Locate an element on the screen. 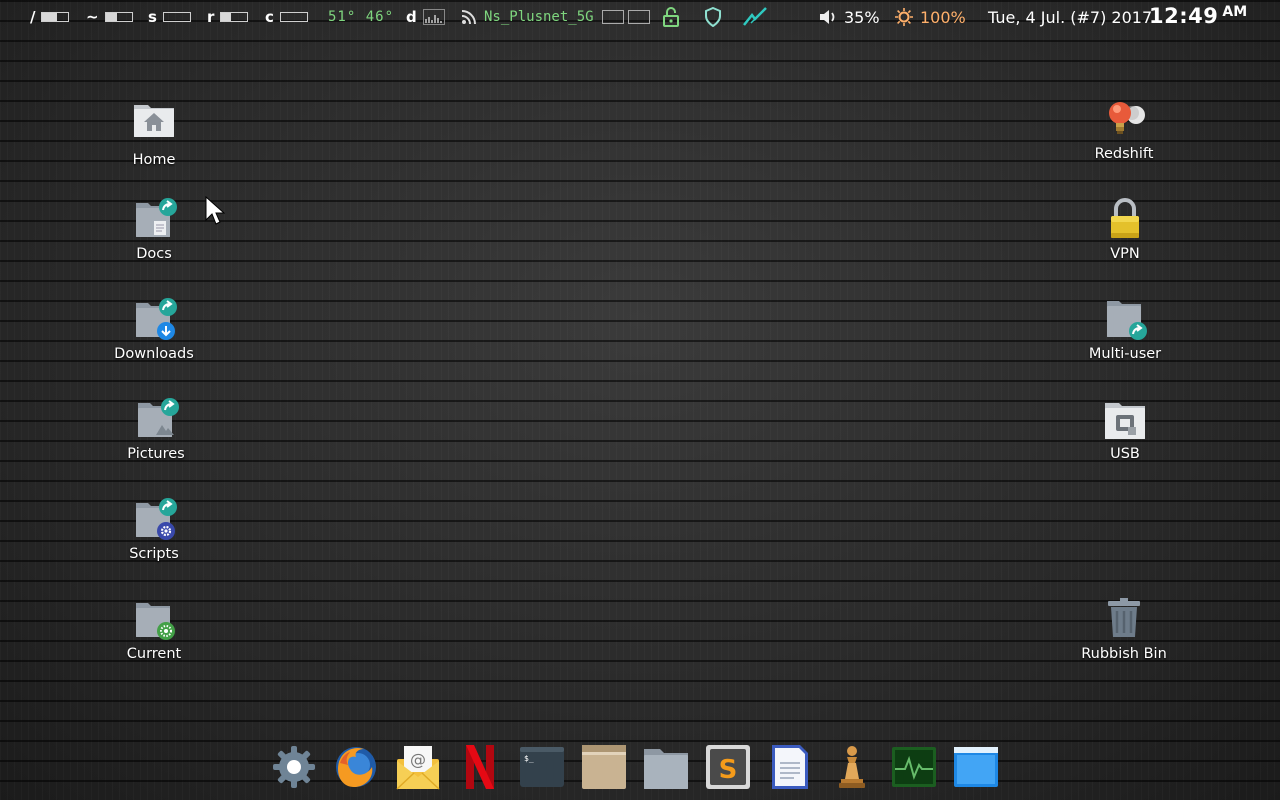 This screenshot has height=800, width=1280. desktop-icon-pictures: Pictures is located at coordinates (156, 428).